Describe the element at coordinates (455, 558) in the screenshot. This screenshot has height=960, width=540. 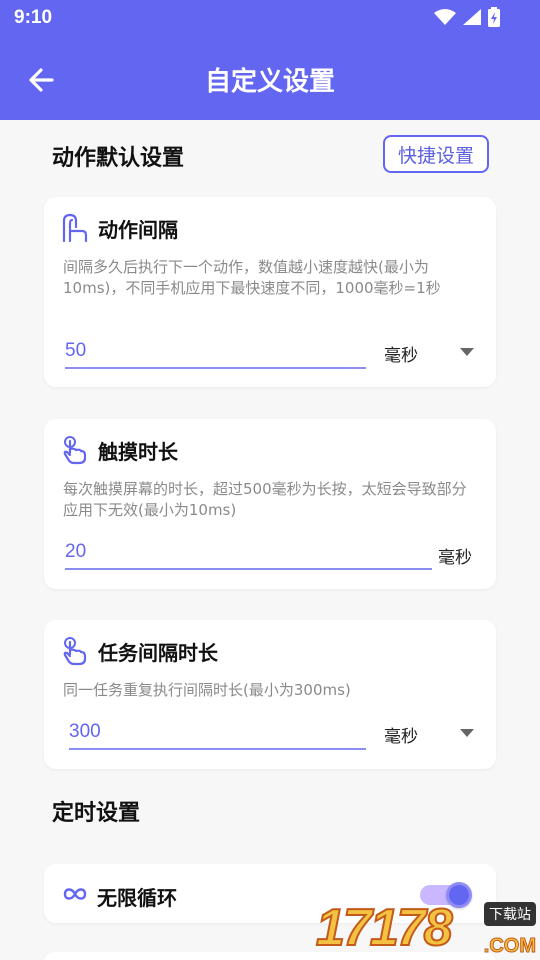
I see `touch-duration-unit: 毫秒` at that location.